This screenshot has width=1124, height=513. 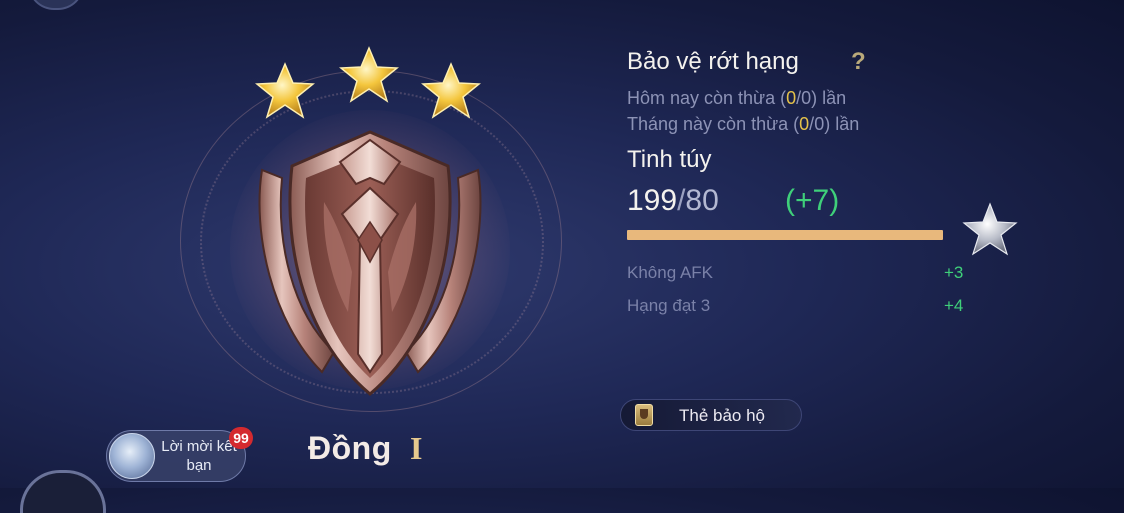 I want to click on protection-month: Tháng này còn thừa (0/0) lần, so click(x=743, y=124).